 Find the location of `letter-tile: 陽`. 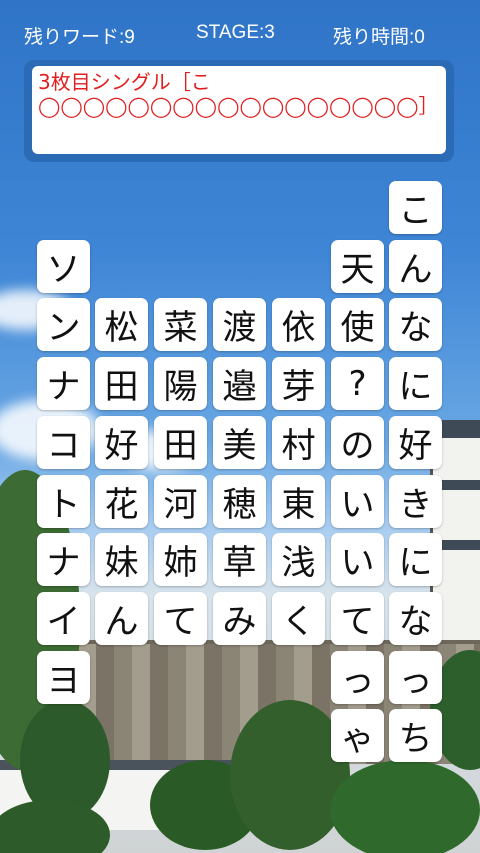

letter-tile: 陽 is located at coordinates (180, 383).